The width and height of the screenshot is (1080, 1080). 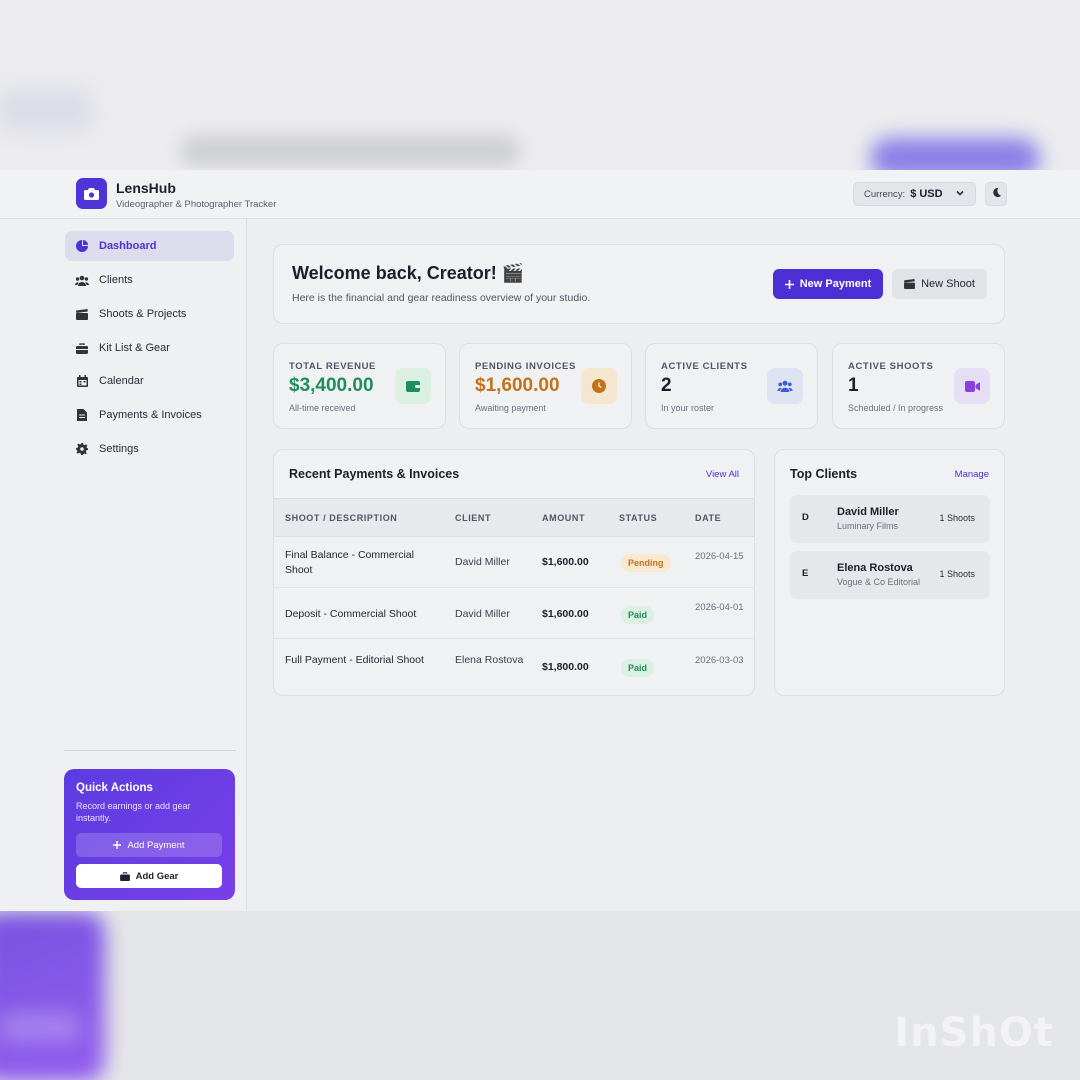 What do you see at coordinates (332, 366) in the screenshot?
I see `stat-label: TOTAL REVENUE` at bounding box center [332, 366].